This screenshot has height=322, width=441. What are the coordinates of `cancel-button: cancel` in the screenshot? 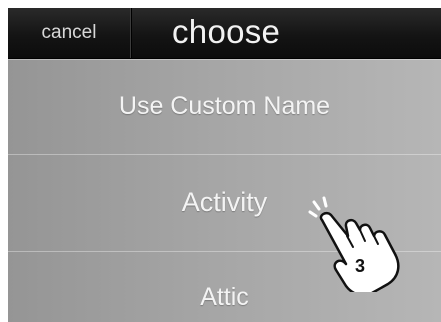 It's located at (69, 33).